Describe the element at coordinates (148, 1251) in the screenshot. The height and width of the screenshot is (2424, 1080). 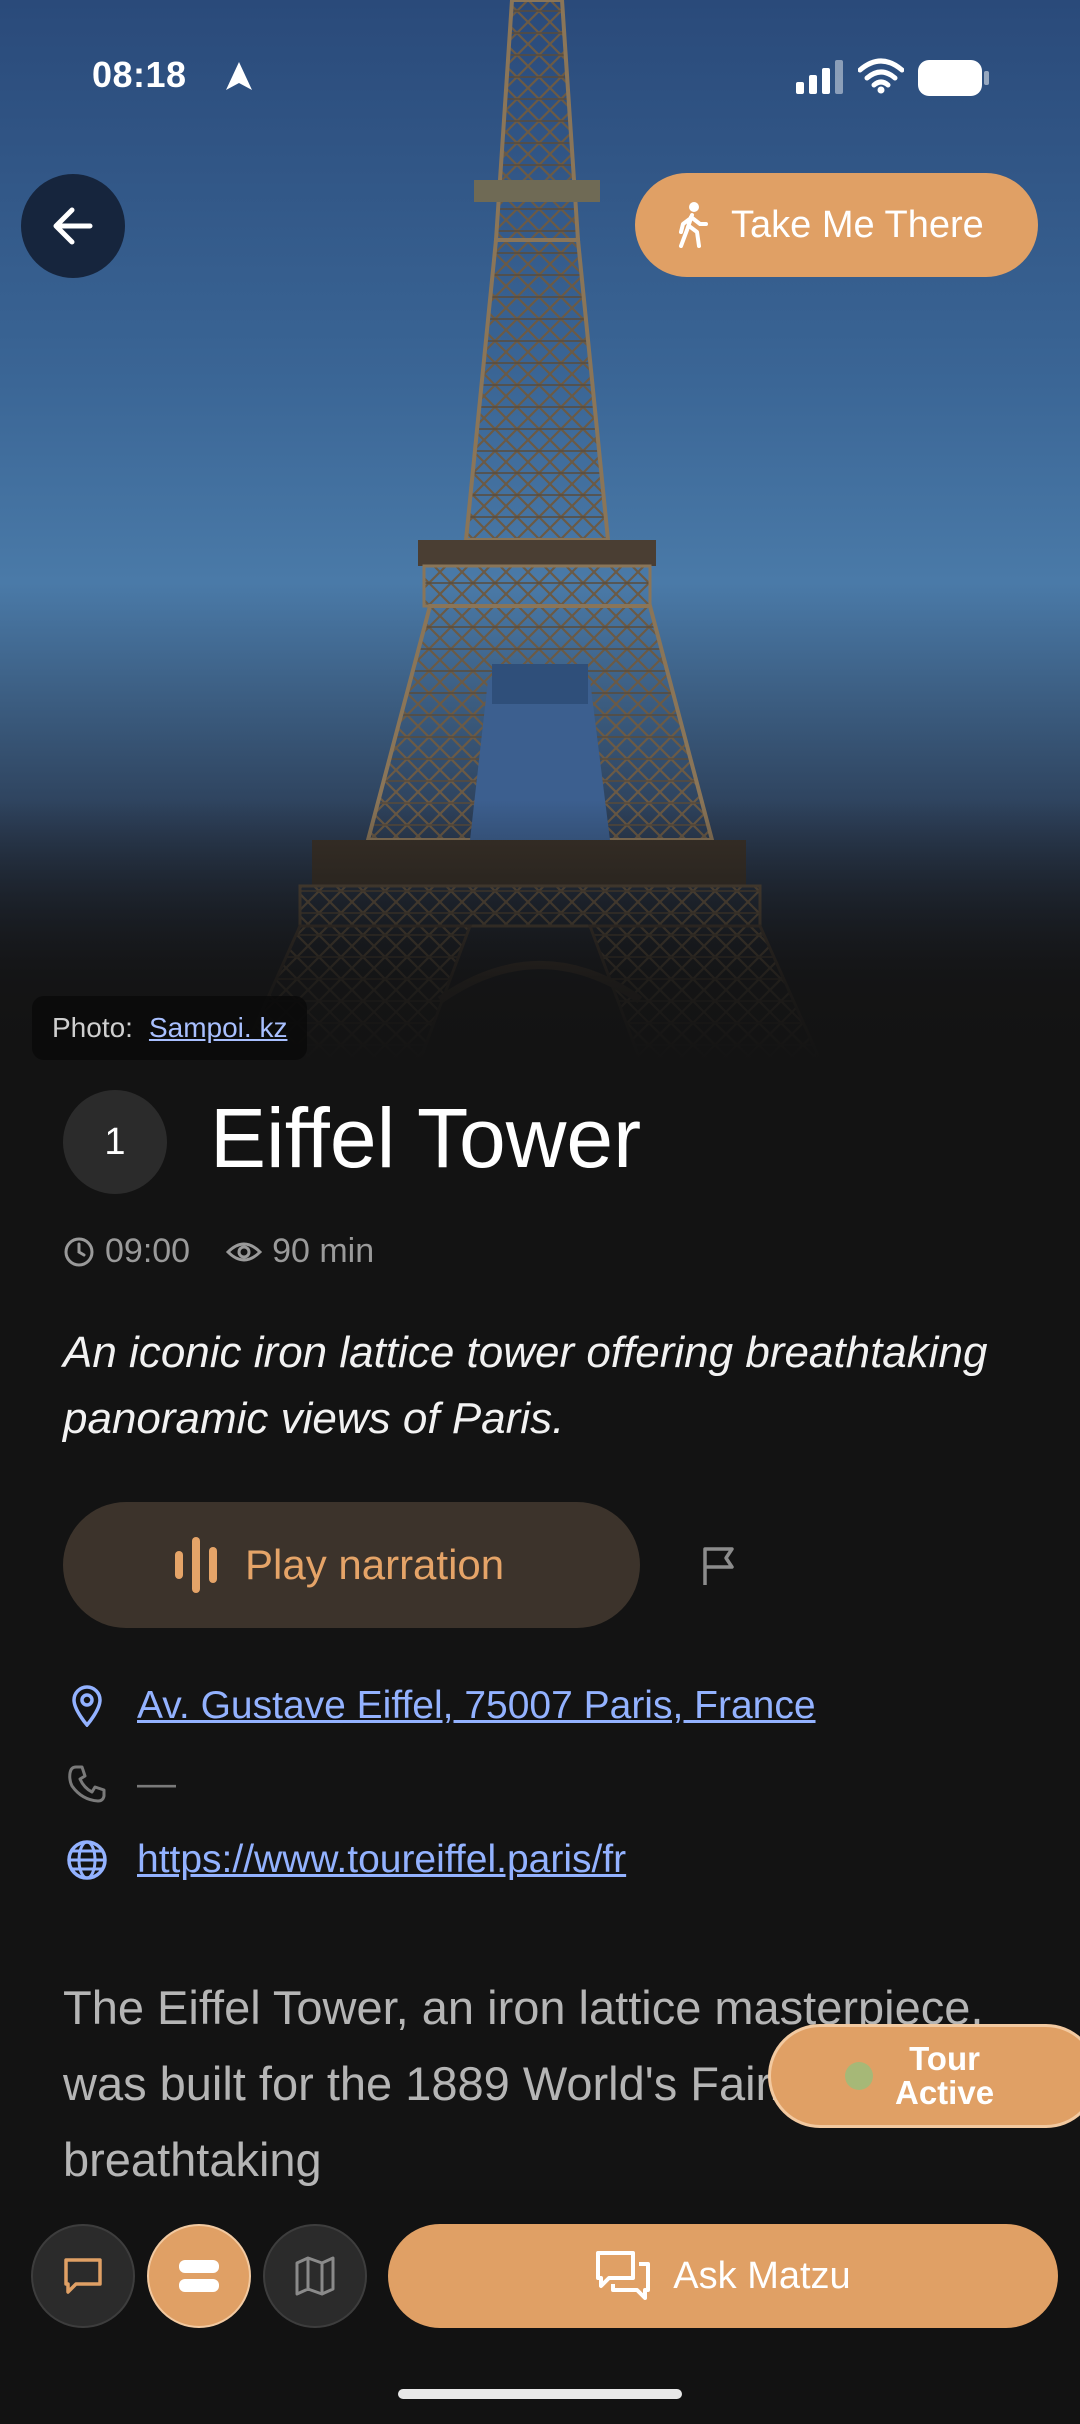
I see `visit-time-text: 09:00` at that location.